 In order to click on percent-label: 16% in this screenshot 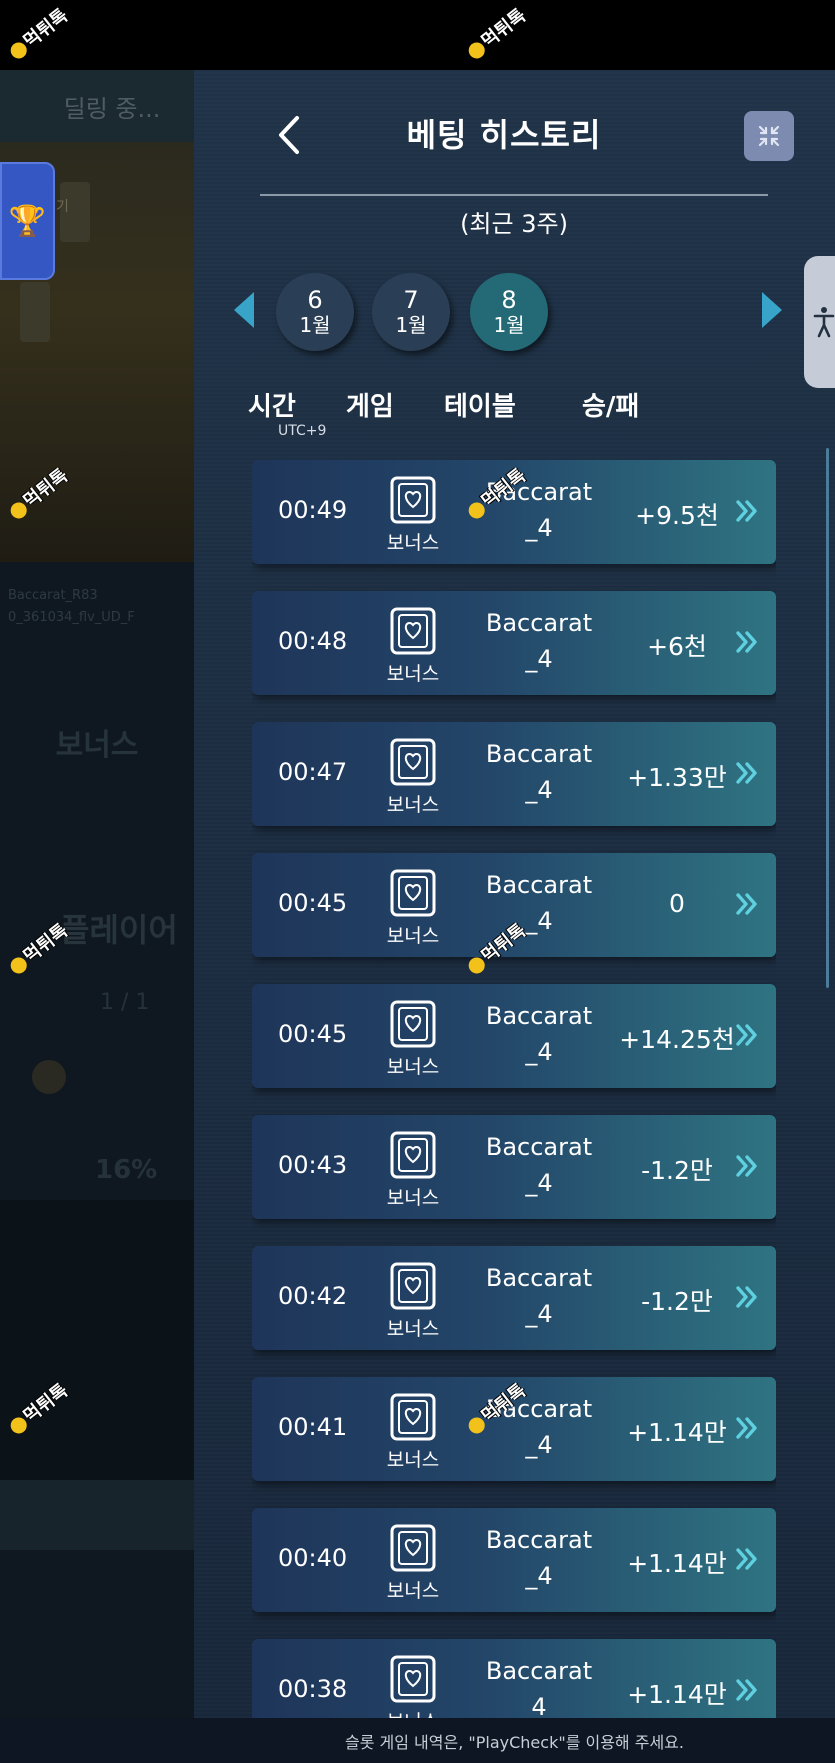, I will do `click(126, 1170)`.